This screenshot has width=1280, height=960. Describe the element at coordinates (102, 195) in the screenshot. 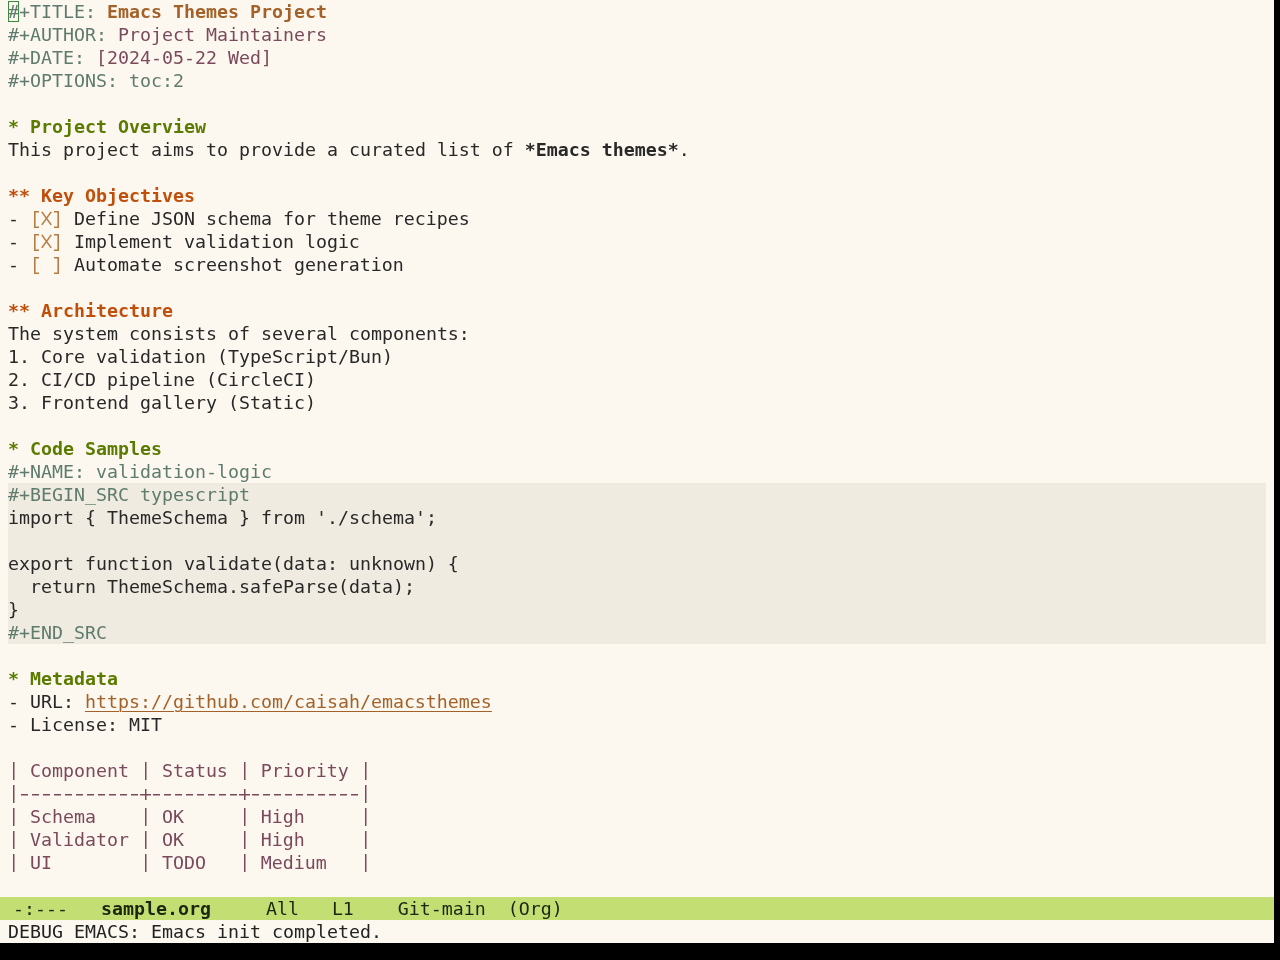

I see `section-heading: ** Key Objectives` at that location.